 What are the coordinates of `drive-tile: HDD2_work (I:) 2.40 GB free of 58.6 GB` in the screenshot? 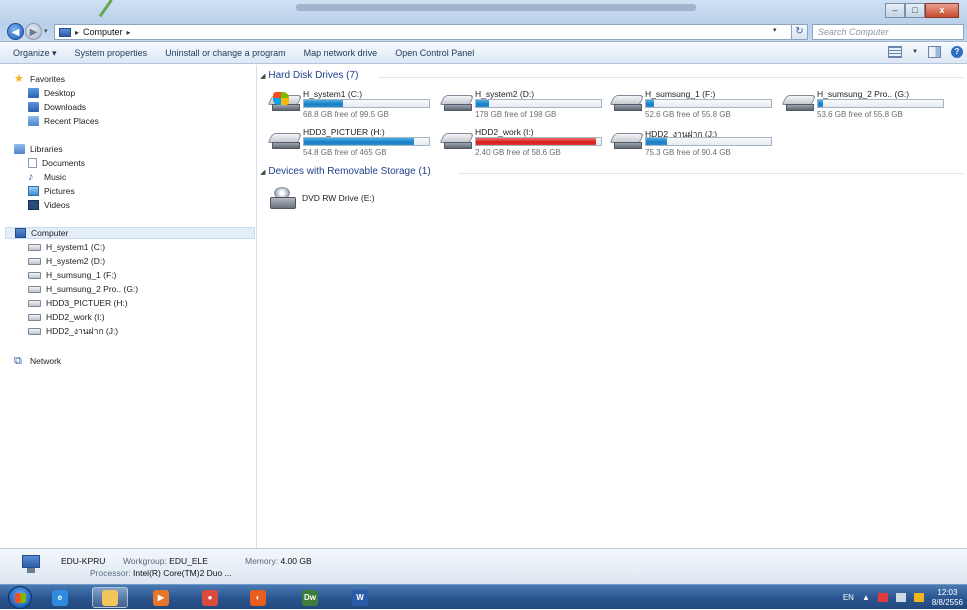 It's located at (525, 143).